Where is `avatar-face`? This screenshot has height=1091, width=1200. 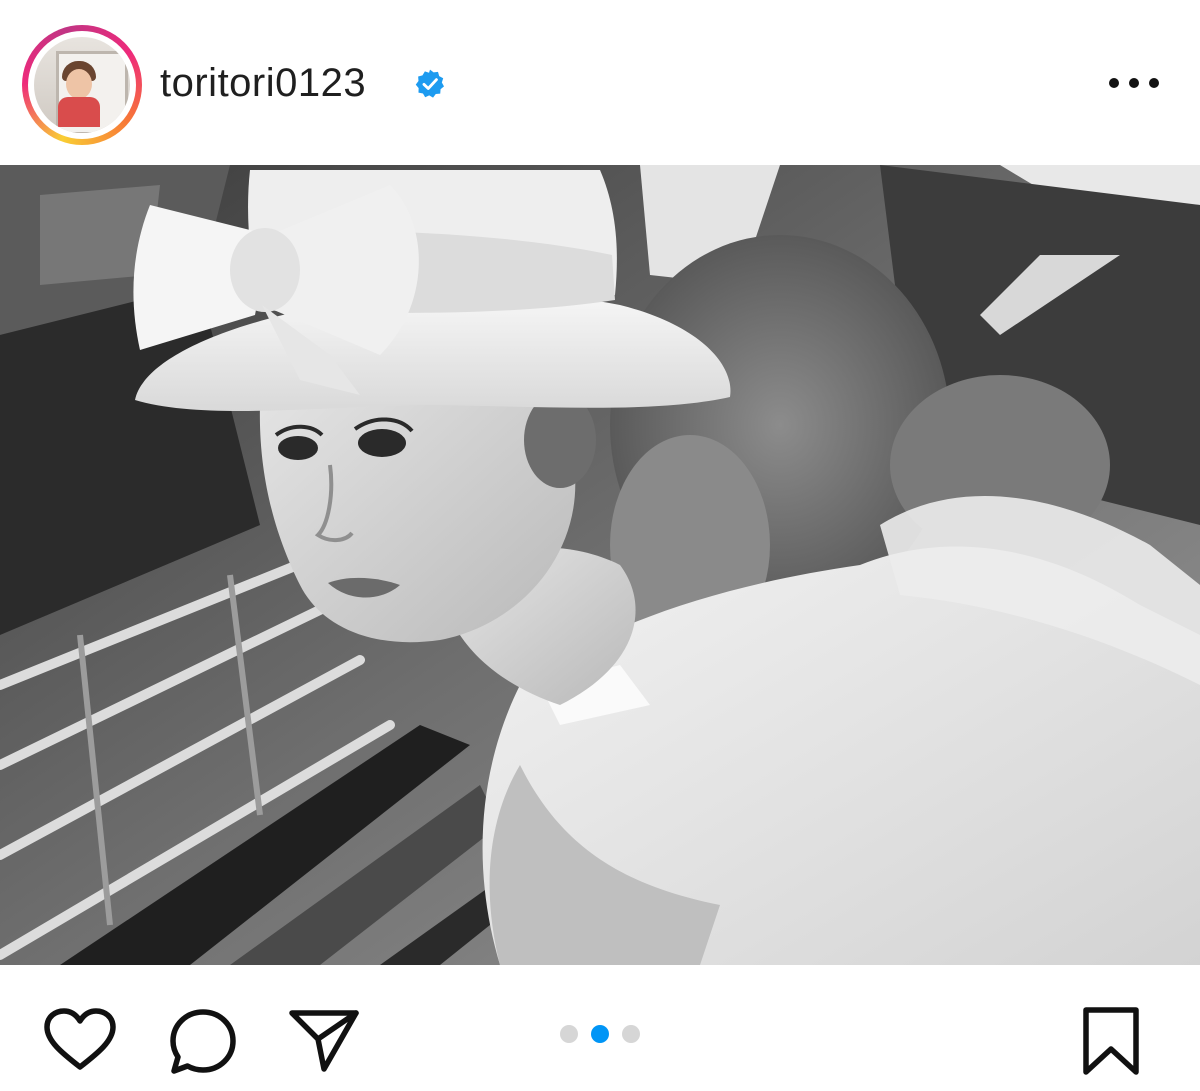 avatar-face is located at coordinates (79, 84).